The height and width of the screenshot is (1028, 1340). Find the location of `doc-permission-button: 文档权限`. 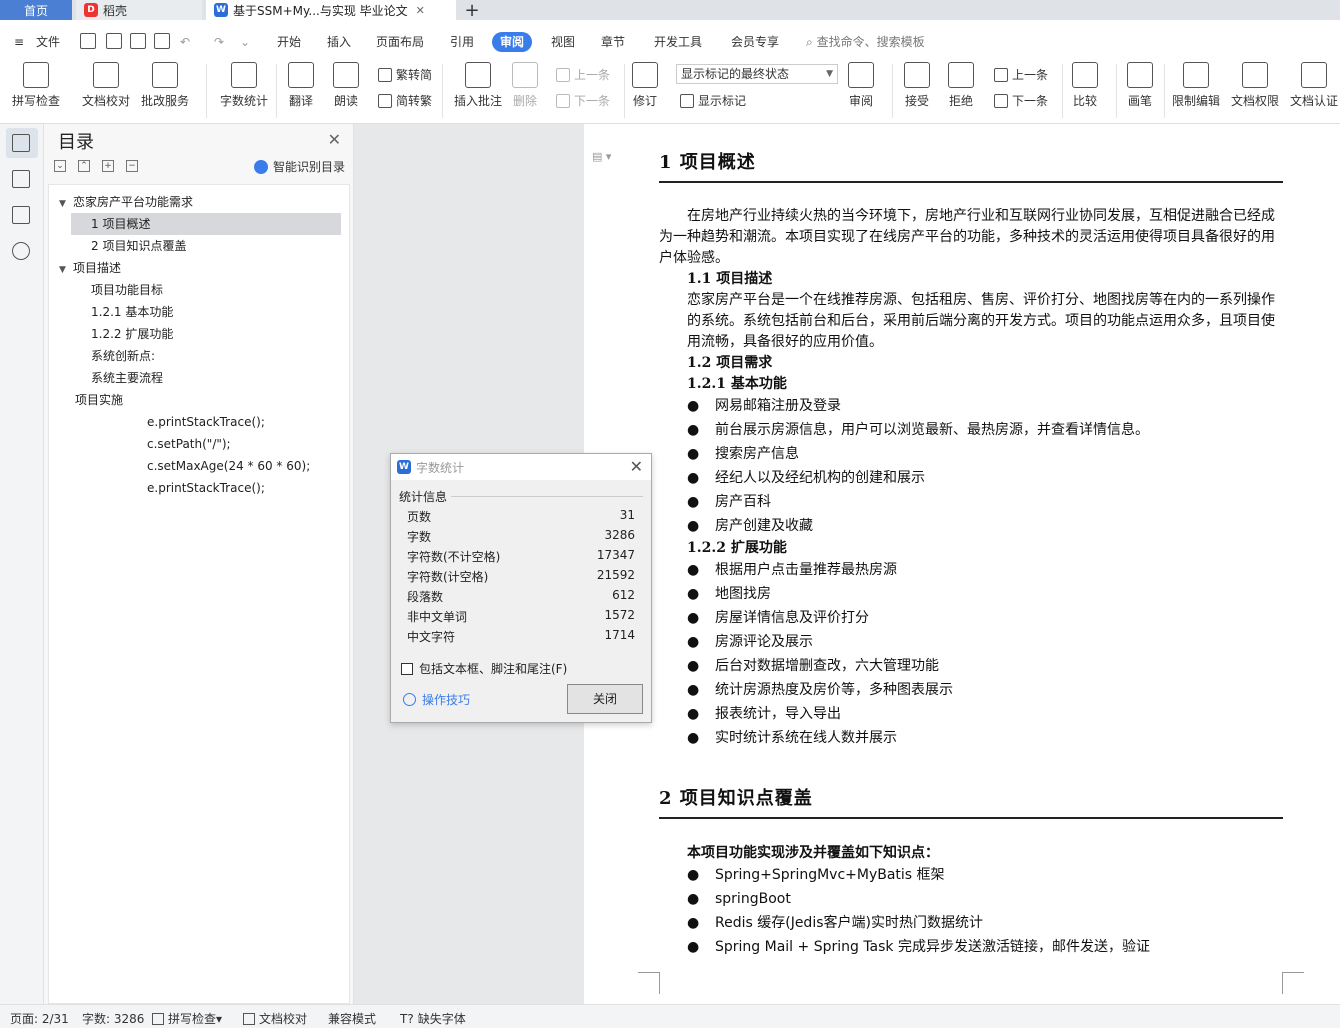

doc-permission-button: 文档权限 is located at coordinates (1255, 85).